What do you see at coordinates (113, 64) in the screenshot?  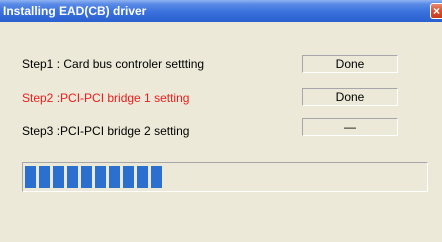 I see `step1-label: Step1 : Card bus controler settting` at bounding box center [113, 64].